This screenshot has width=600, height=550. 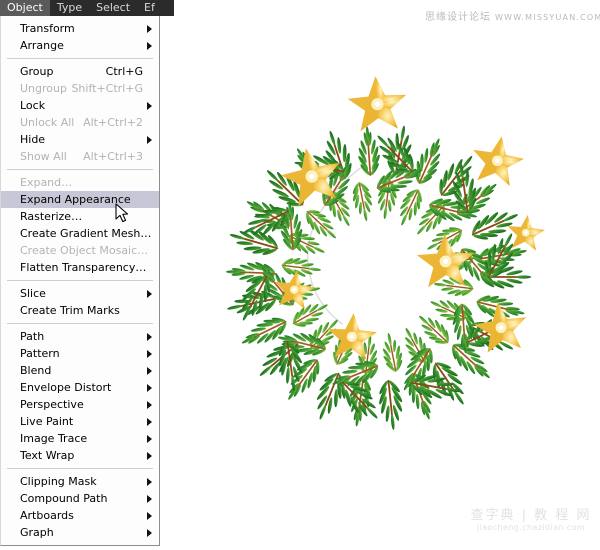 I want to click on menu-item-show-all: Show All Alt+Ctrl+3, so click(x=80, y=156).